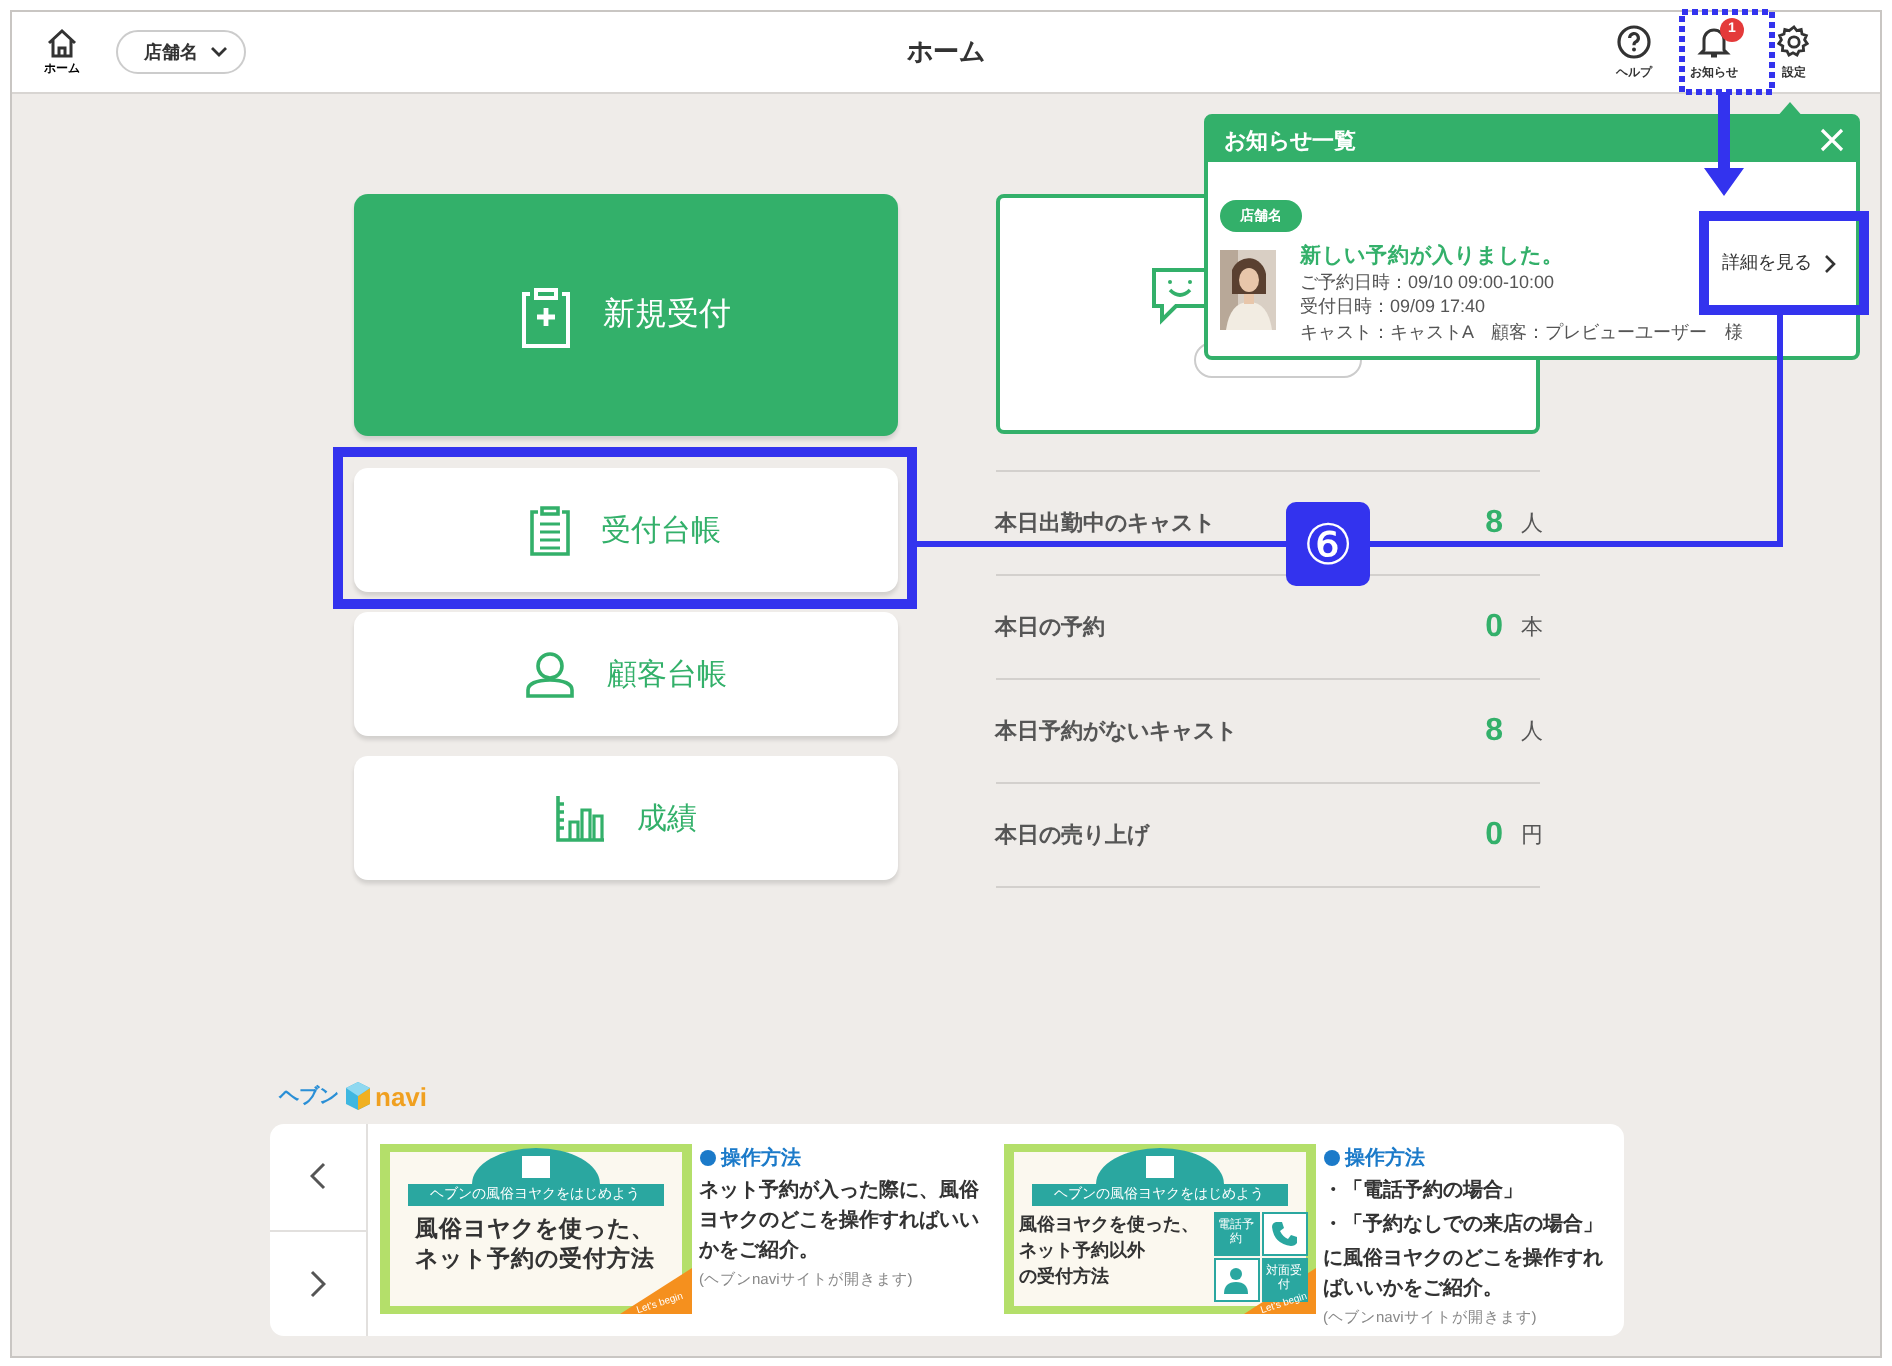  What do you see at coordinates (1464, 1225) in the screenshot?
I see `description-text: ・「予約なしでの来店の場合」` at bounding box center [1464, 1225].